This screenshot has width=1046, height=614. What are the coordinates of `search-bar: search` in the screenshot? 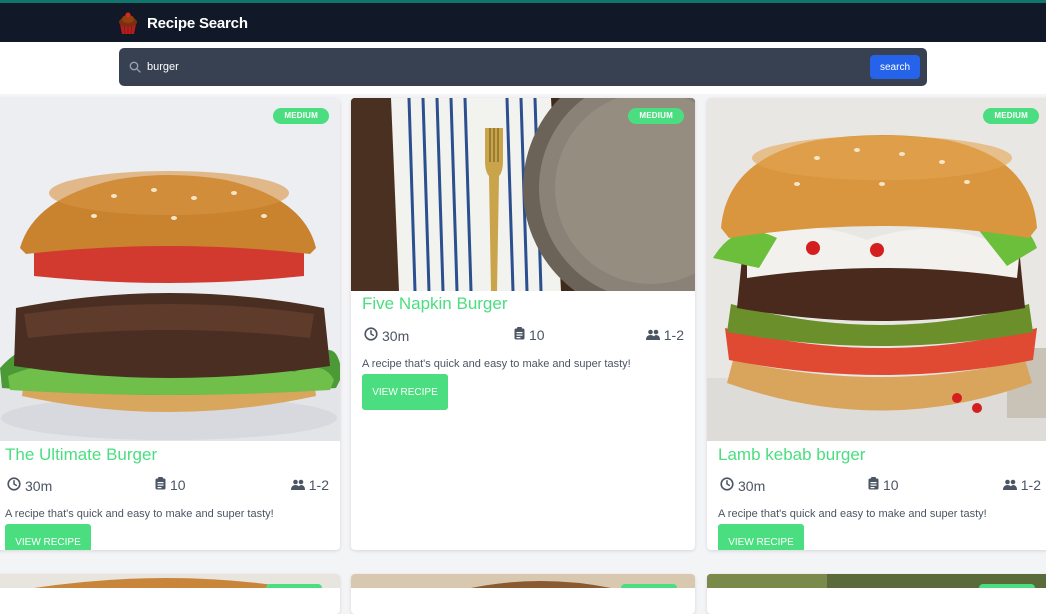 It's located at (523, 67).